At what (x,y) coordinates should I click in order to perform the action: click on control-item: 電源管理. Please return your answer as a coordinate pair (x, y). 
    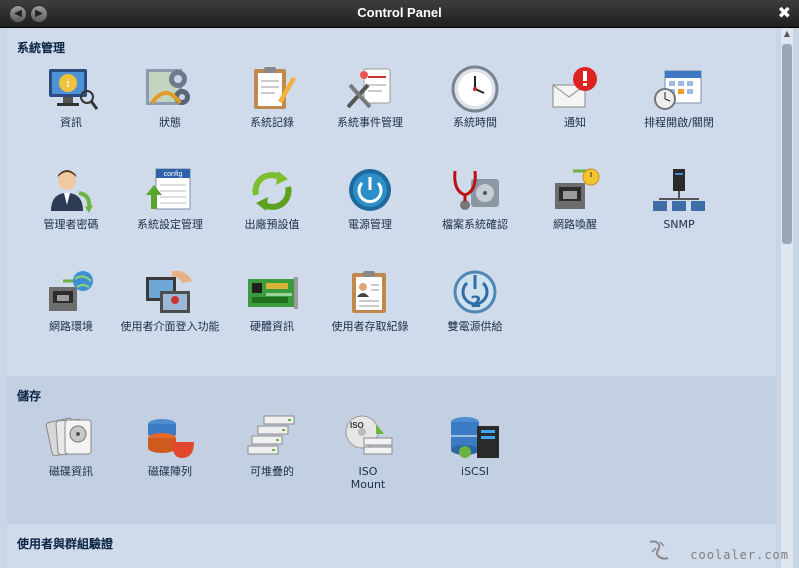
    Looking at the image, I should click on (370, 198).